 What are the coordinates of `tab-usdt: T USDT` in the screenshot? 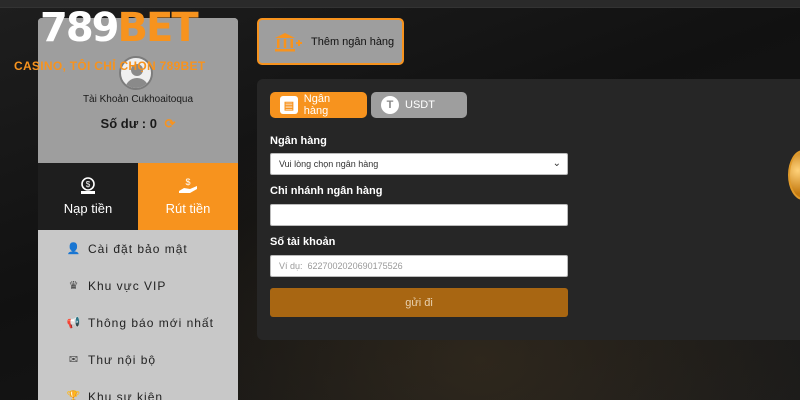 It's located at (419, 105).